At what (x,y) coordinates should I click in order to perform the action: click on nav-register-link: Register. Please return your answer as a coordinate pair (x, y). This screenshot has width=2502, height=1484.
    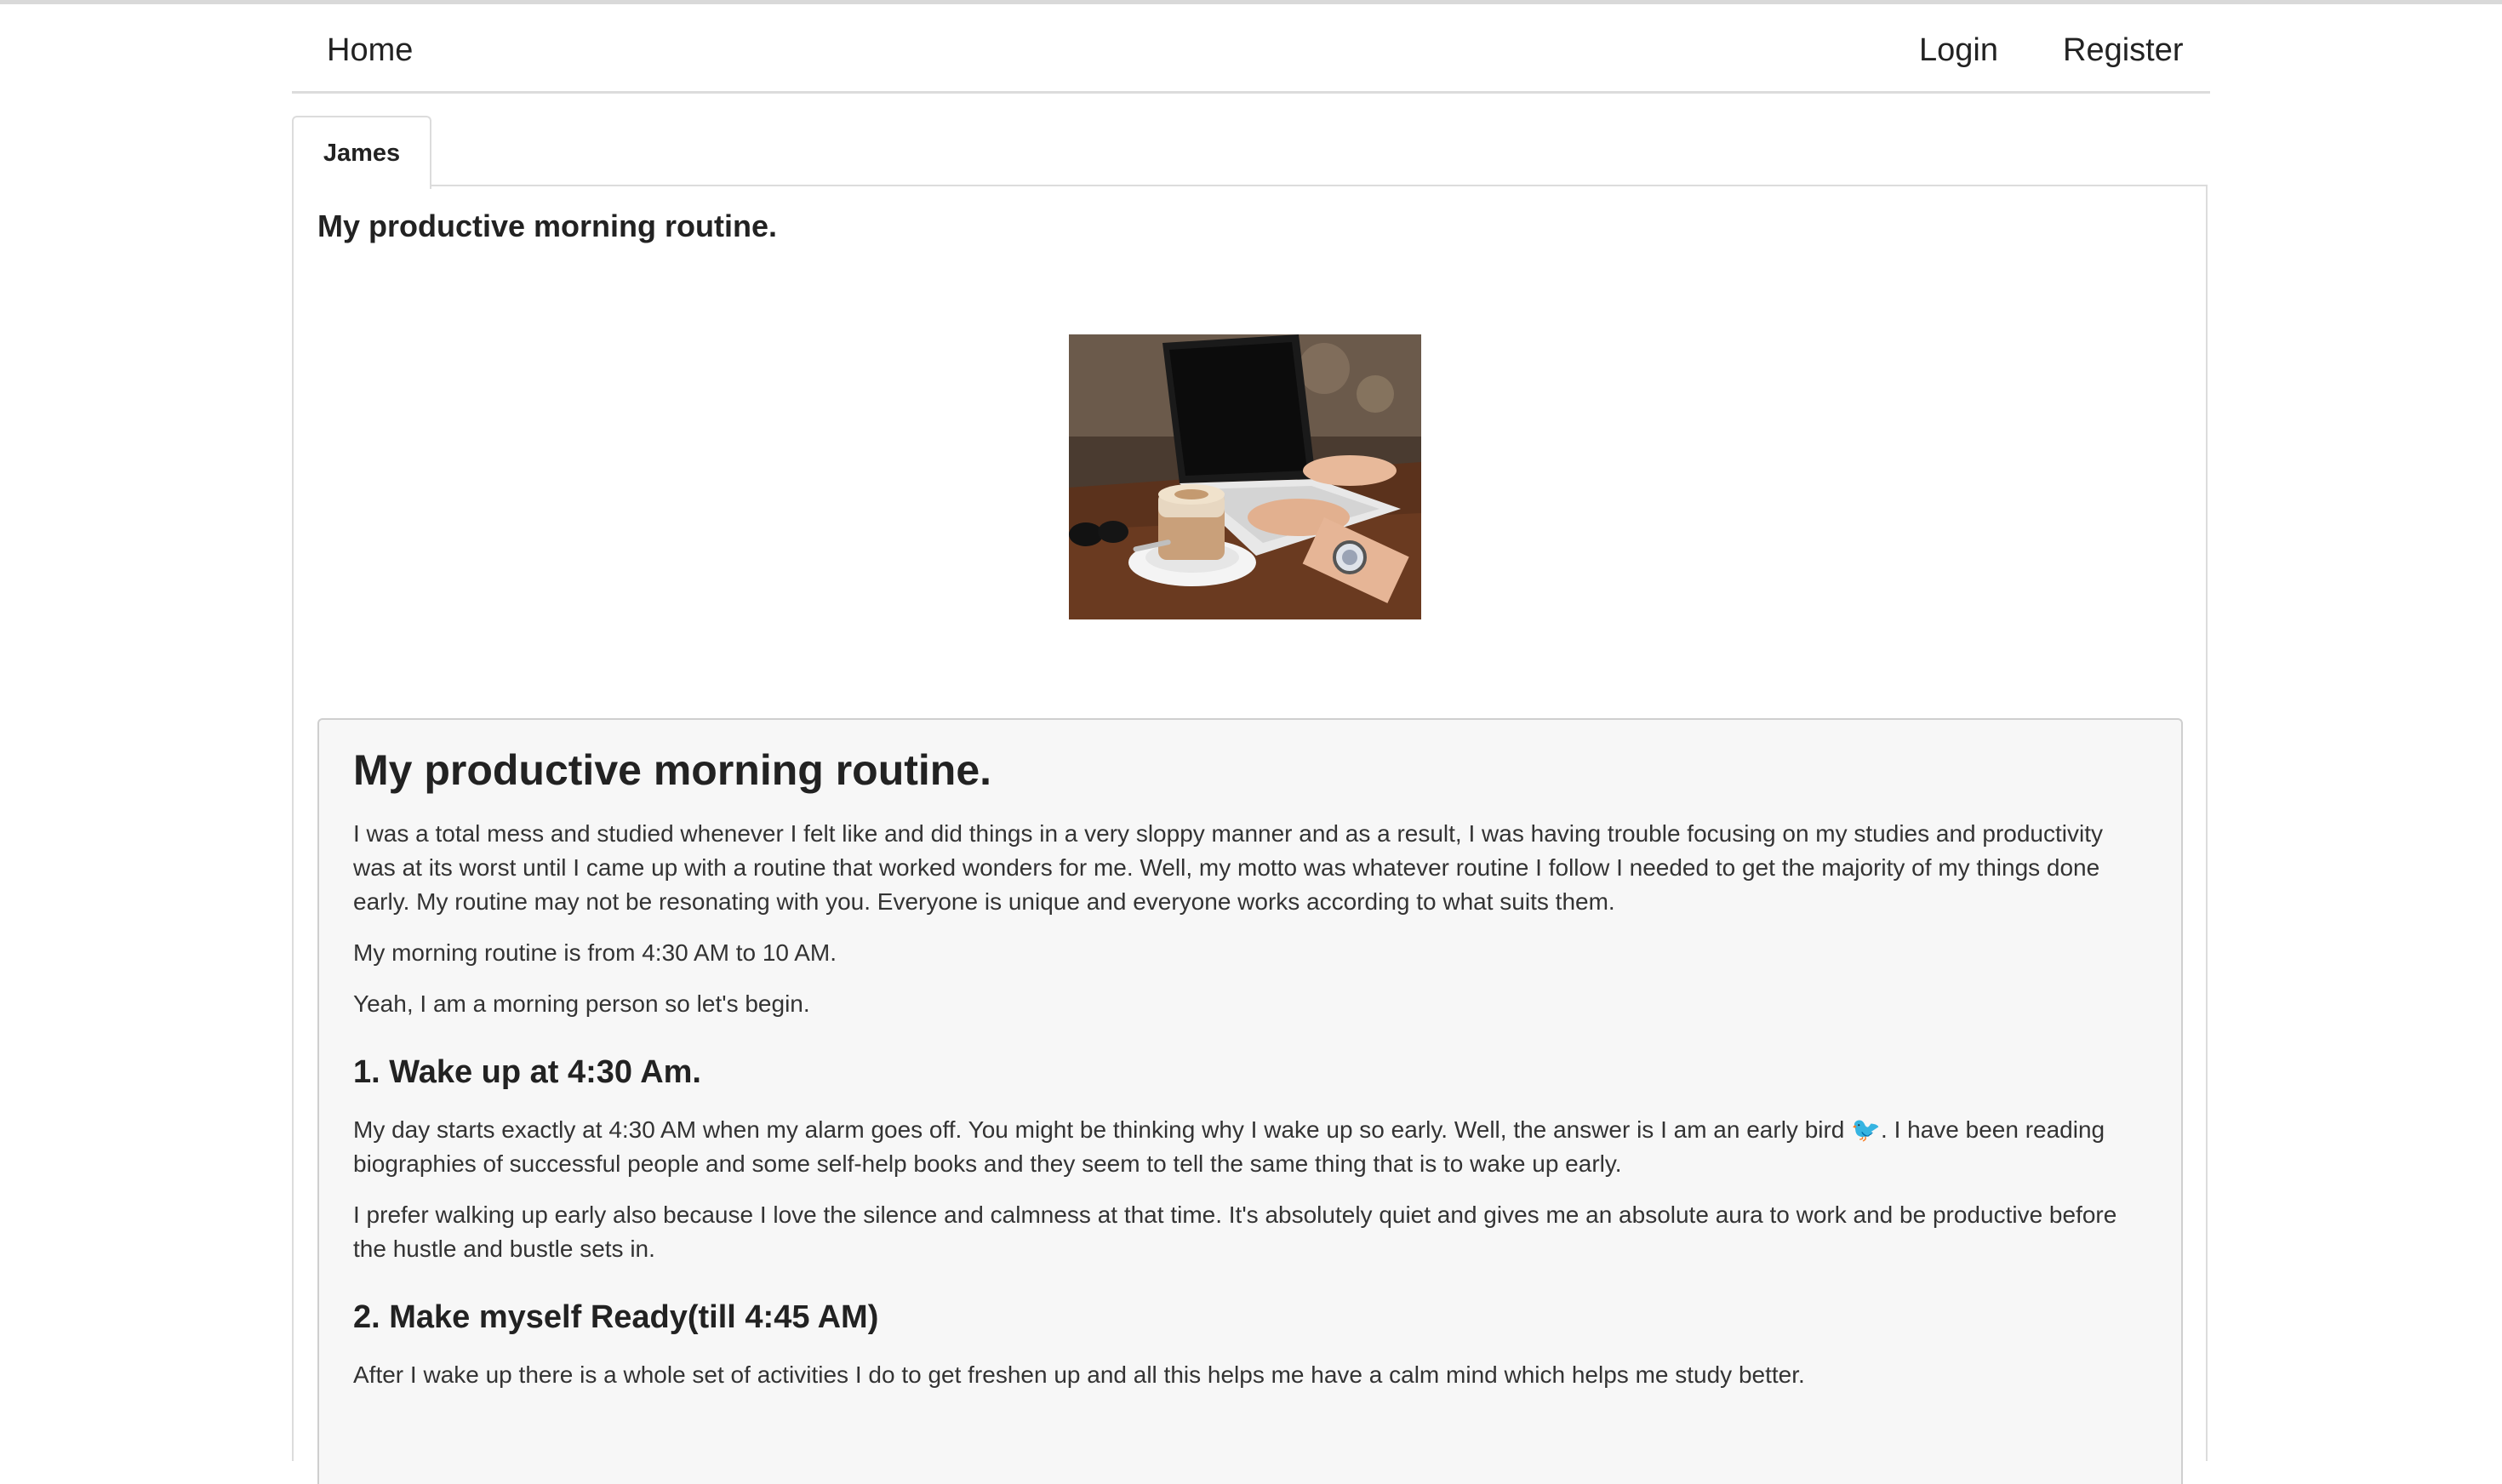
    Looking at the image, I should click on (2123, 50).